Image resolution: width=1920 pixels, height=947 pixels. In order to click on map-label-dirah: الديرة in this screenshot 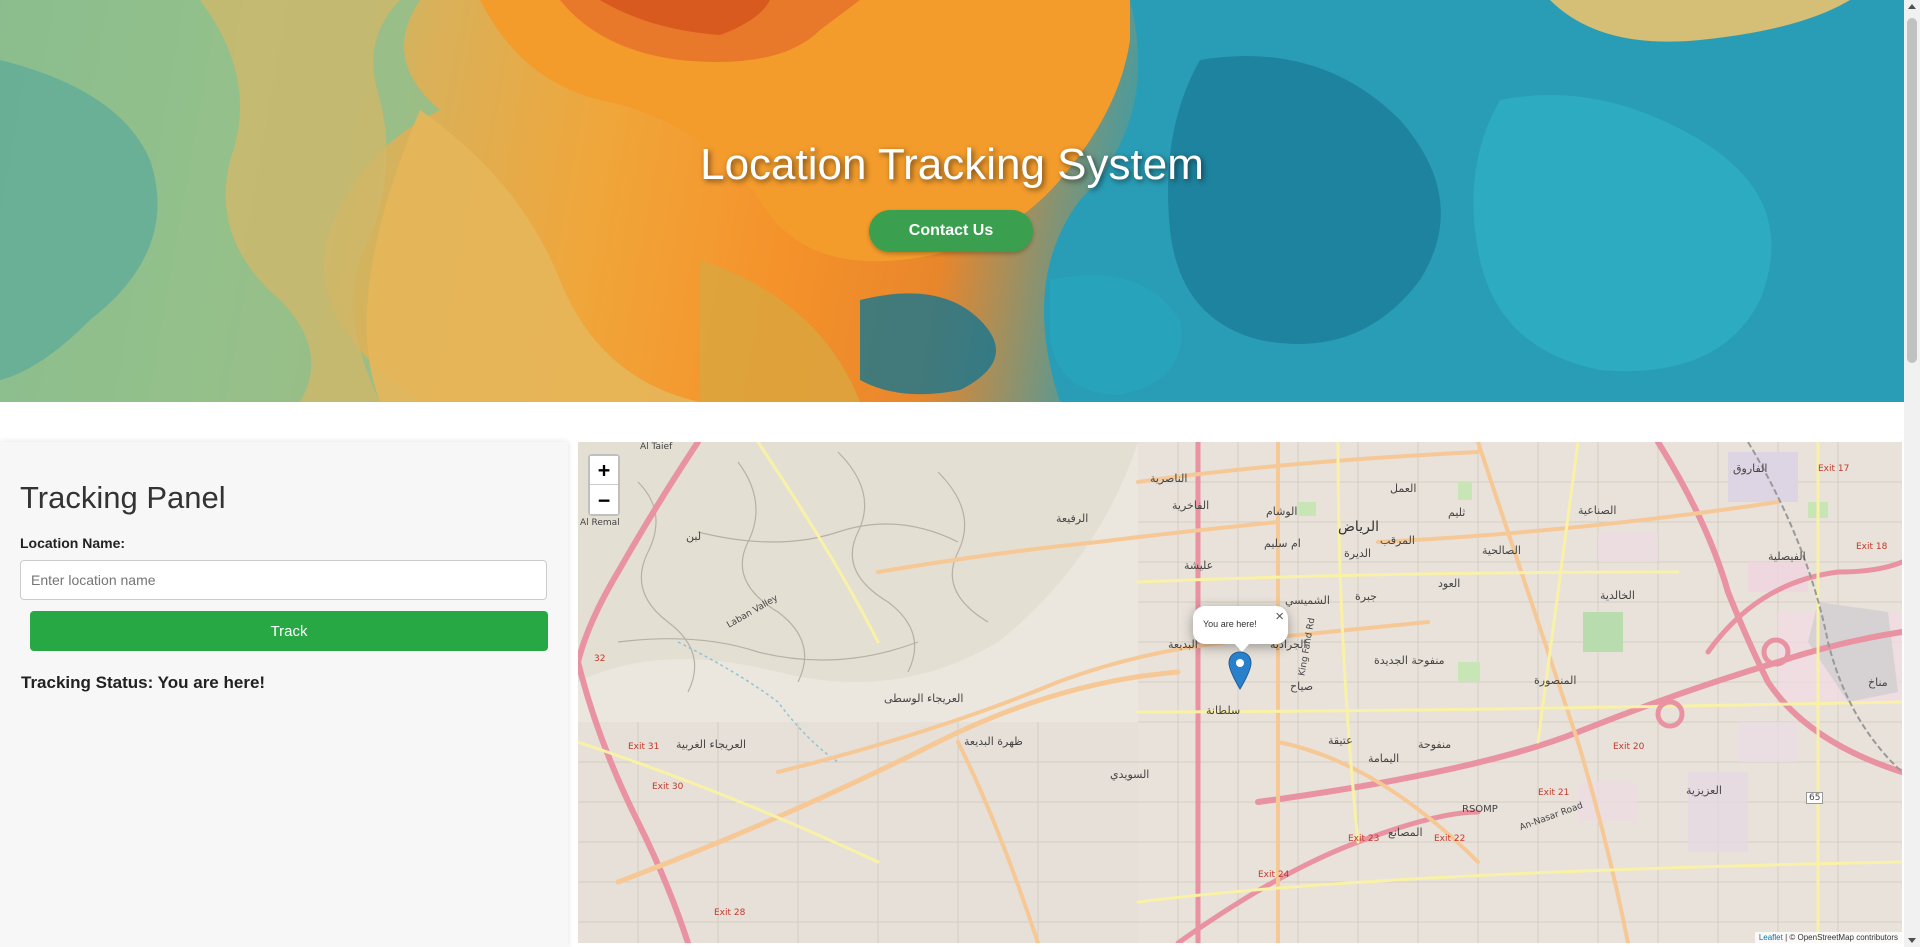, I will do `click(1358, 553)`.